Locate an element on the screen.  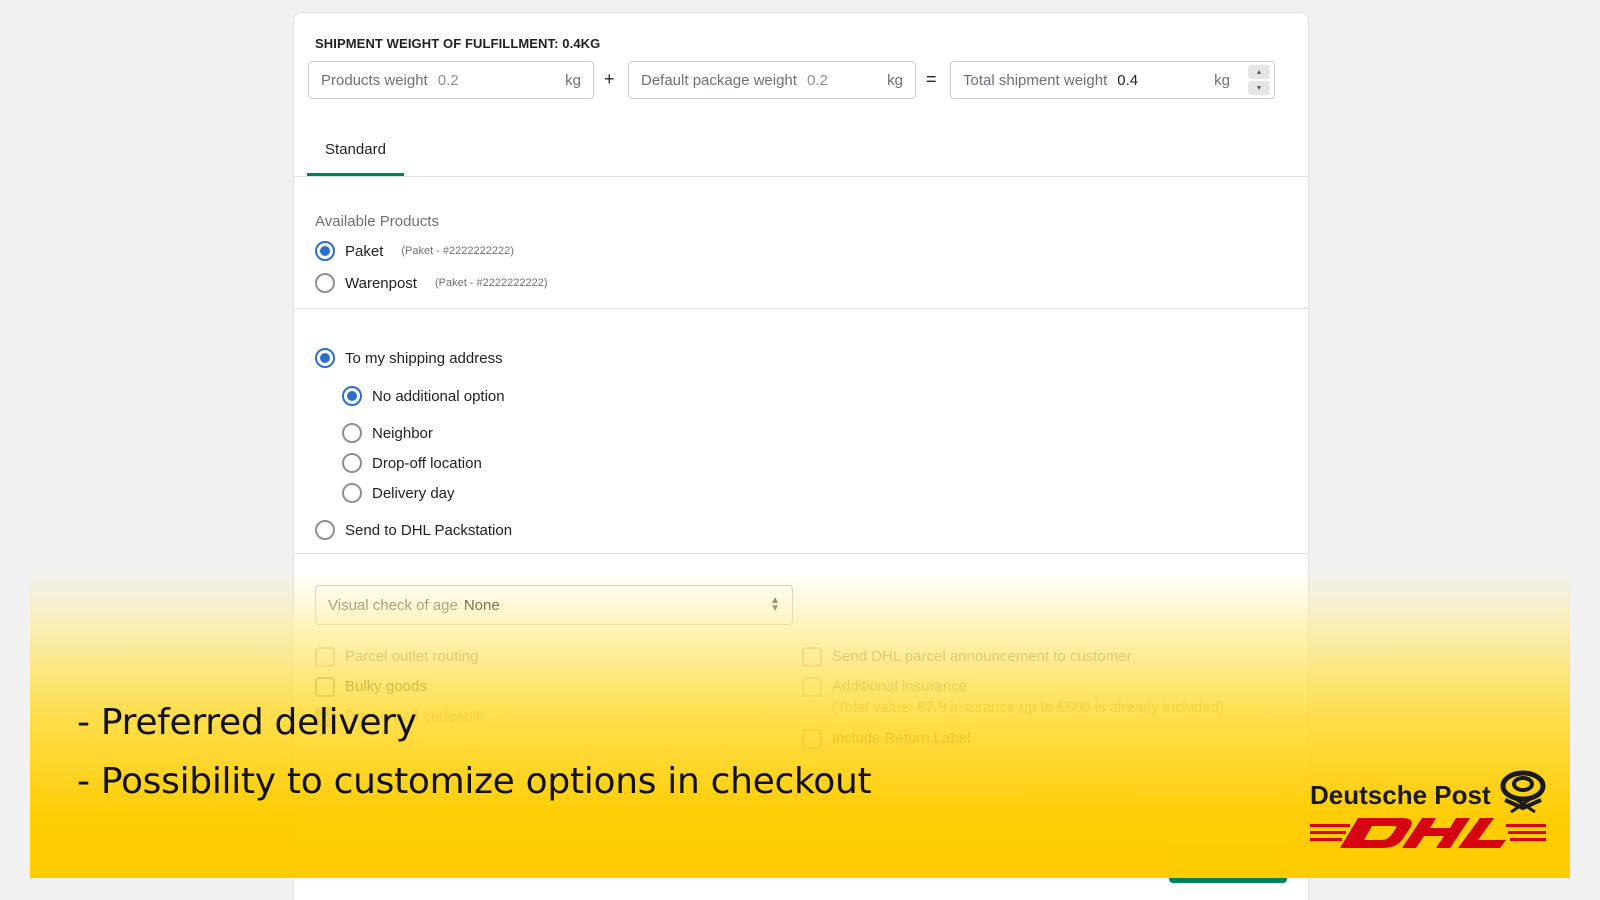
checkbox-announcement: Send DHL parcel announcement to customer is located at coordinates (967, 657).